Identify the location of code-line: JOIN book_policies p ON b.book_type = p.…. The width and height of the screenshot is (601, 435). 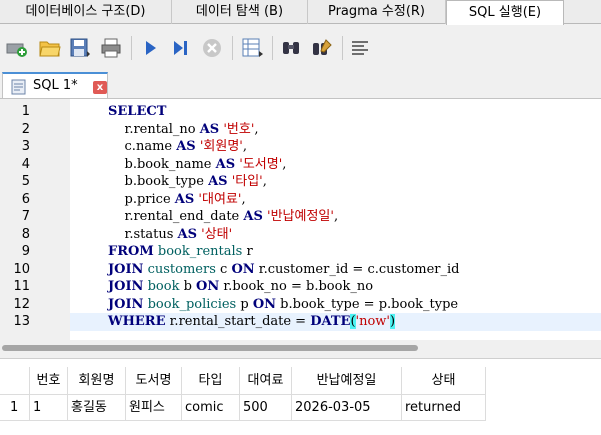
(335, 305).